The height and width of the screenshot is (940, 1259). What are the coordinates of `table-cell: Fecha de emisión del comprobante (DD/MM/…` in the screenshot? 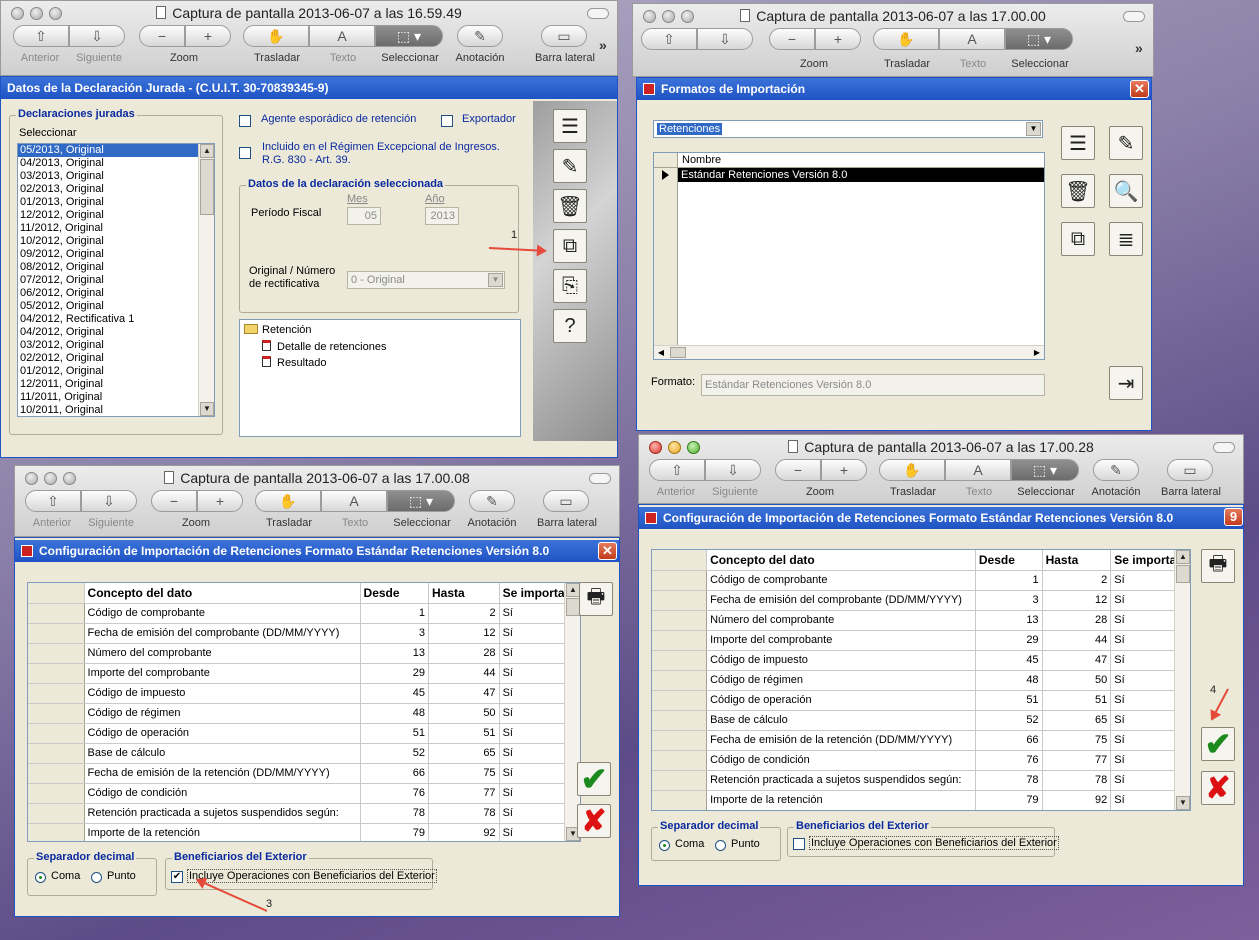 It's located at (841, 600).